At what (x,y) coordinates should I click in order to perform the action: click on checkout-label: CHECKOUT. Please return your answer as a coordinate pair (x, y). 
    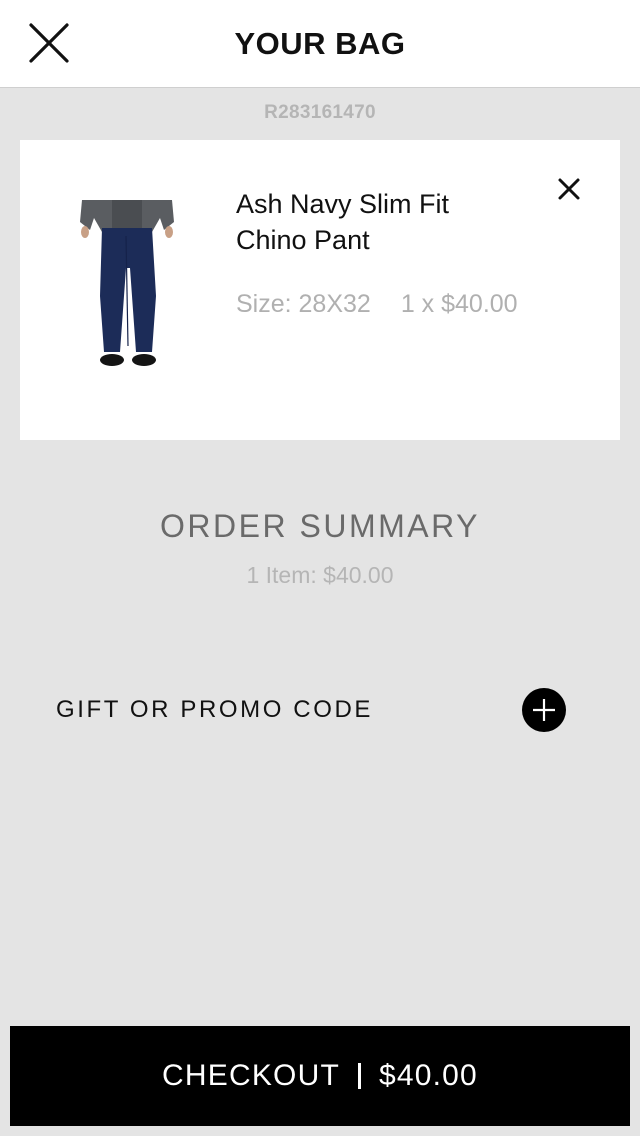
    Looking at the image, I should click on (251, 1075).